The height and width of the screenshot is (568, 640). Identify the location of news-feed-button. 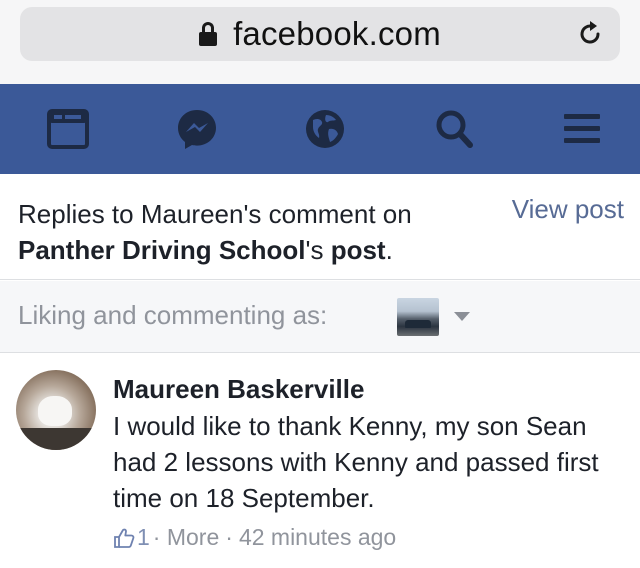
(68, 129).